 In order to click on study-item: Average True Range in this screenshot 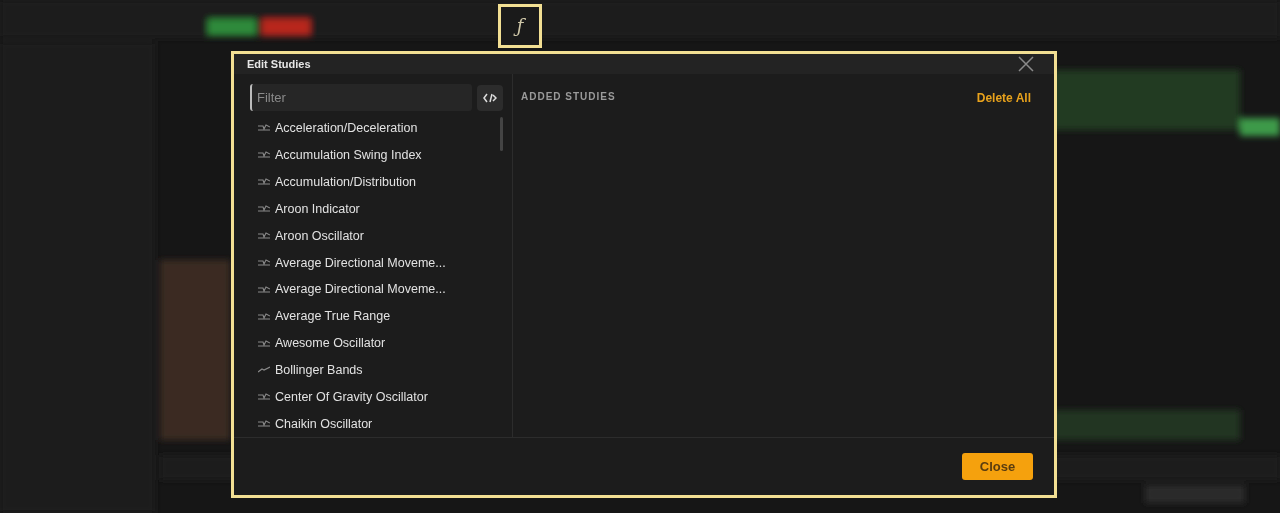, I will do `click(333, 317)`.